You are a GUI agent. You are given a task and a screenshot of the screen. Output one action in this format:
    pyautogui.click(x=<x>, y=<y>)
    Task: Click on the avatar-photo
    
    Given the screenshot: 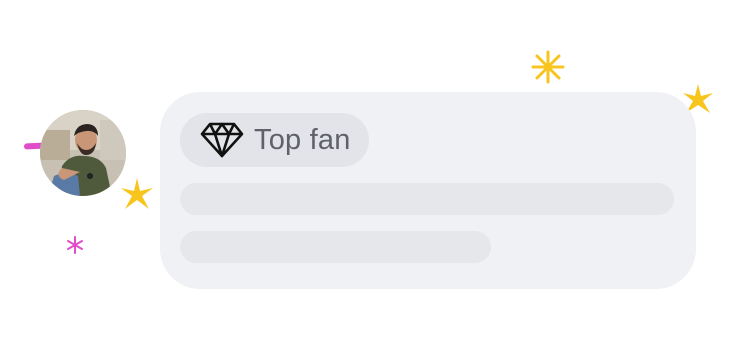 What is the action you would take?
    pyautogui.click(x=83, y=153)
    